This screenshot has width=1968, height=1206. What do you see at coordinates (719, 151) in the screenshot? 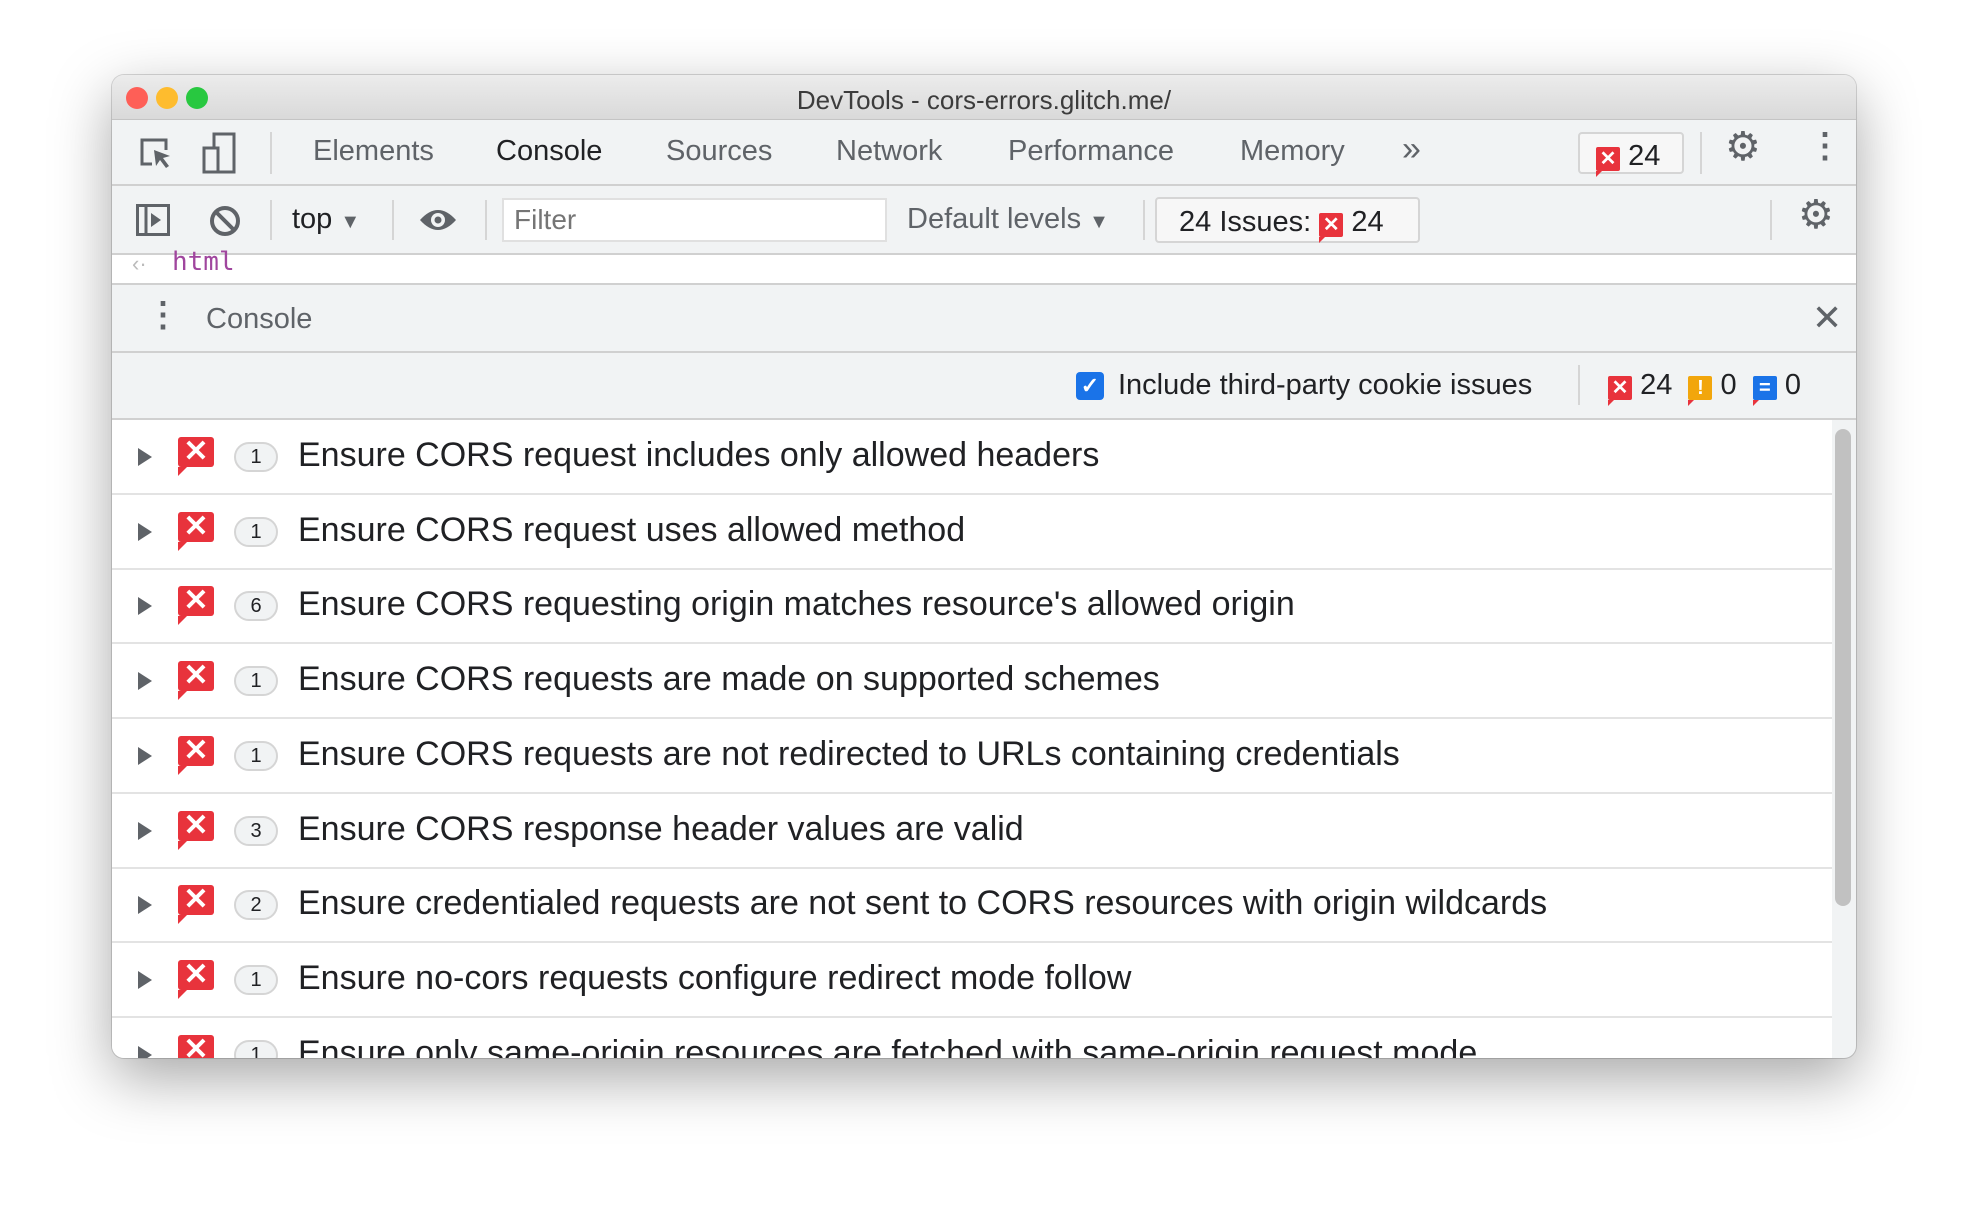
I see `tab-sources: Sources` at bounding box center [719, 151].